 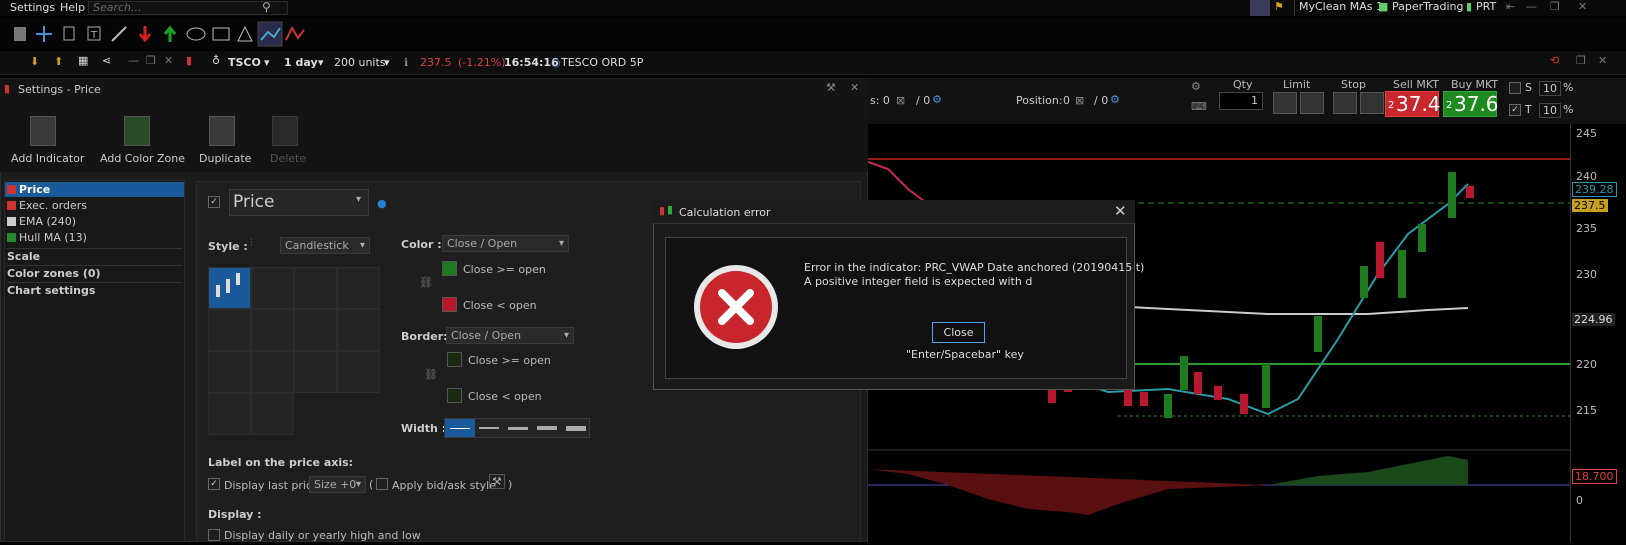 I want to click on limit-sell-button, so click(x=1312, y=103).